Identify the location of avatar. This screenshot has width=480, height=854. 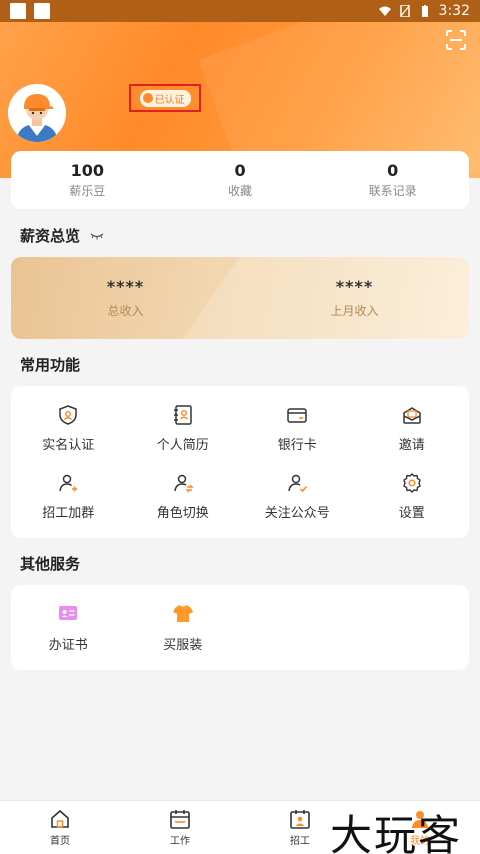
(37, 113).